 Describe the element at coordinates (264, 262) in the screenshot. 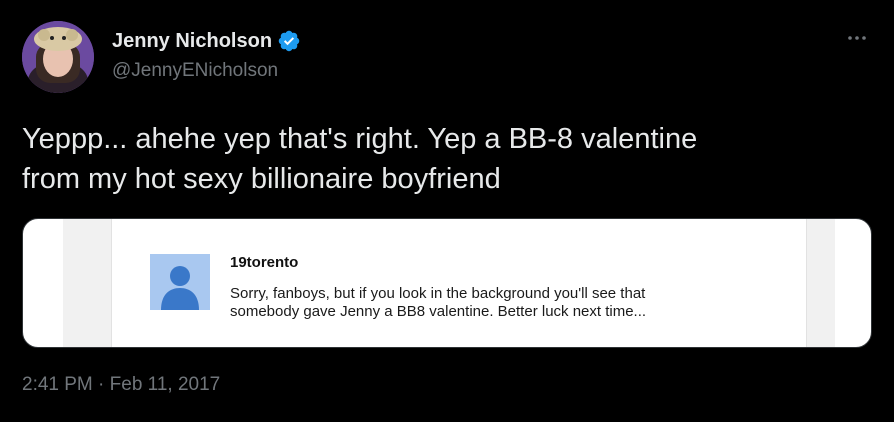

I see `comment-username: 19torento` at that location.